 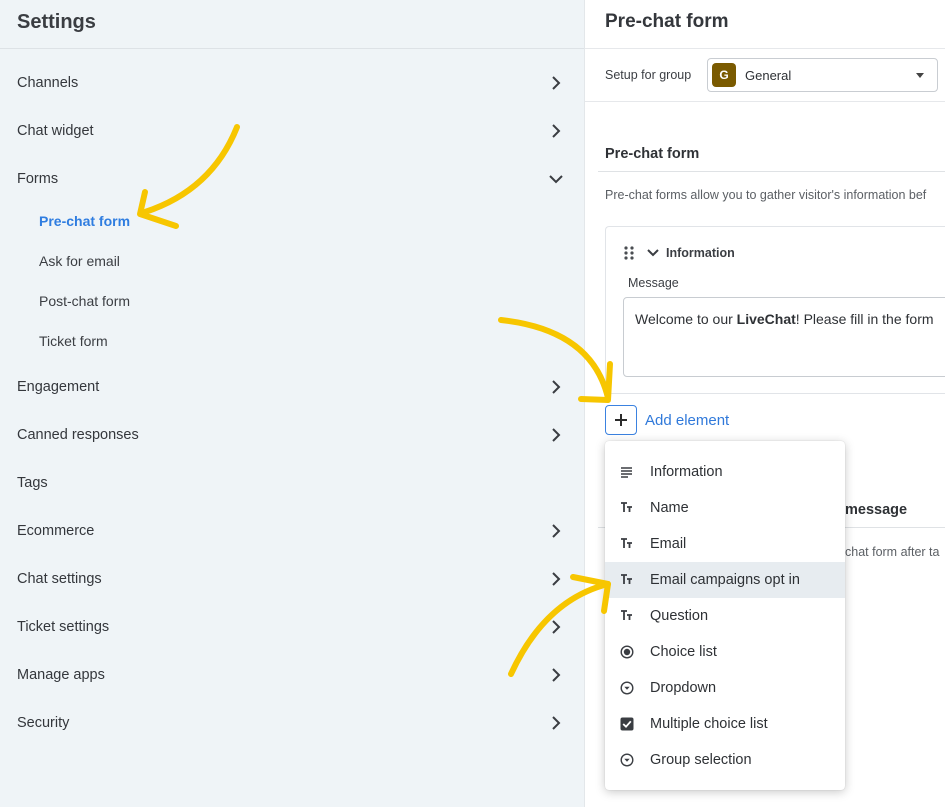 What do you see at coordinates (84, 221) in the screenshot?
I see `sidebar-subitem-pre-chat-form: Pre-chat form` at bounding box center [84, 221].